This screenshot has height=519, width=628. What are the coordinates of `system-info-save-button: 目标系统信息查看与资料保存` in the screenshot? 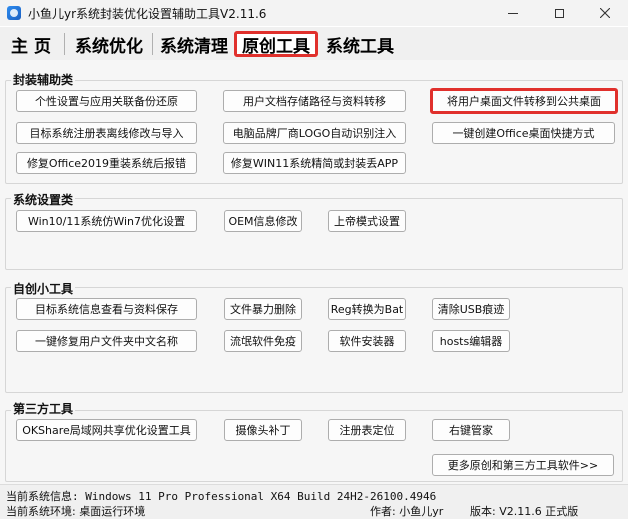 It's located at (106, 309).